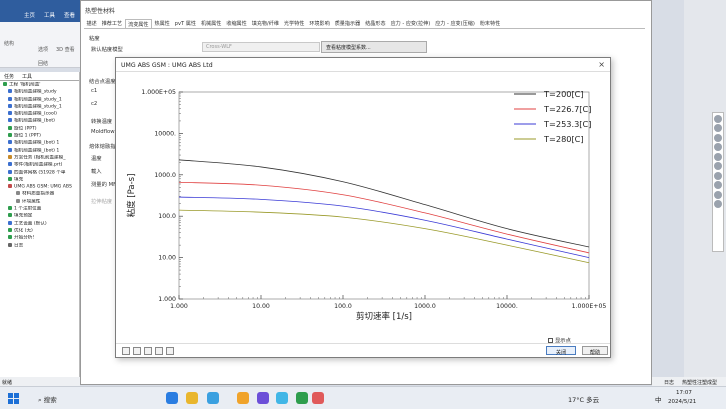  Describe the element at coordinates (39, 121) in the screenshot. I see `tree-item: 相机前盖建模_(bot)` at that location.